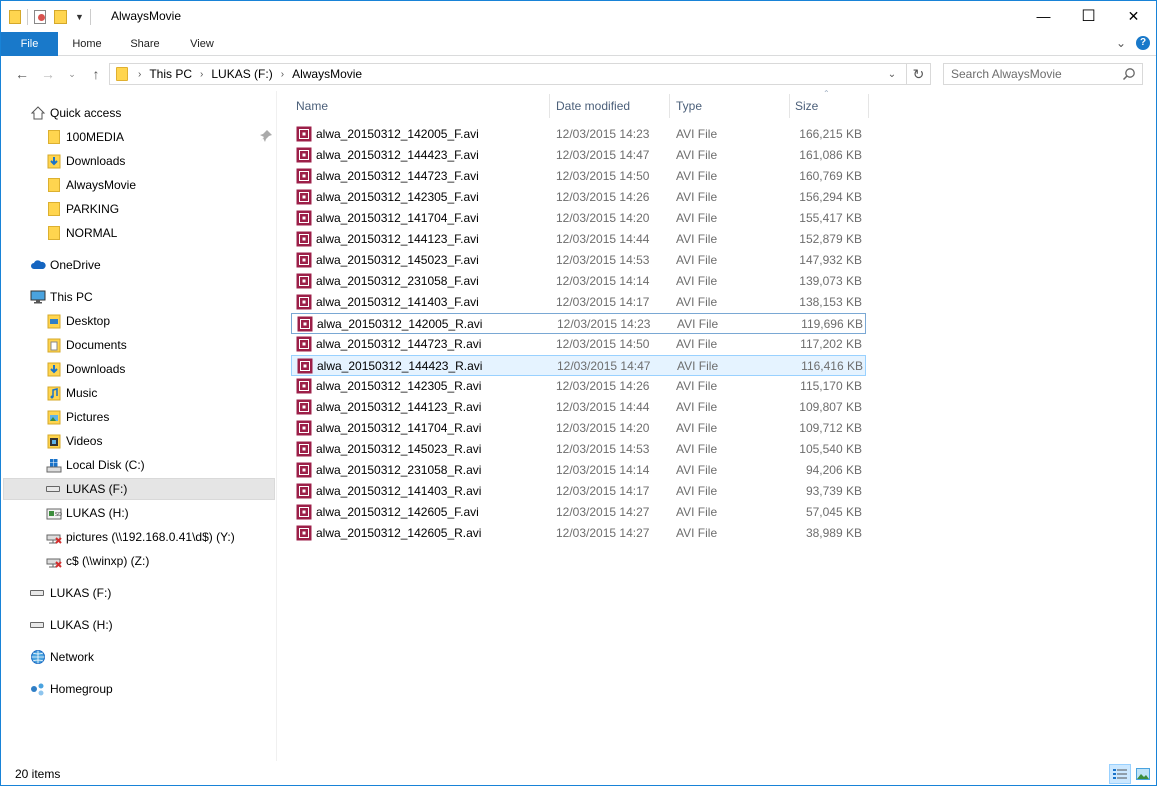 Image resolution: width=1157 pixels, height=786 pixels. I want to click on sidebar-item-network: Network, so click(139, 657).